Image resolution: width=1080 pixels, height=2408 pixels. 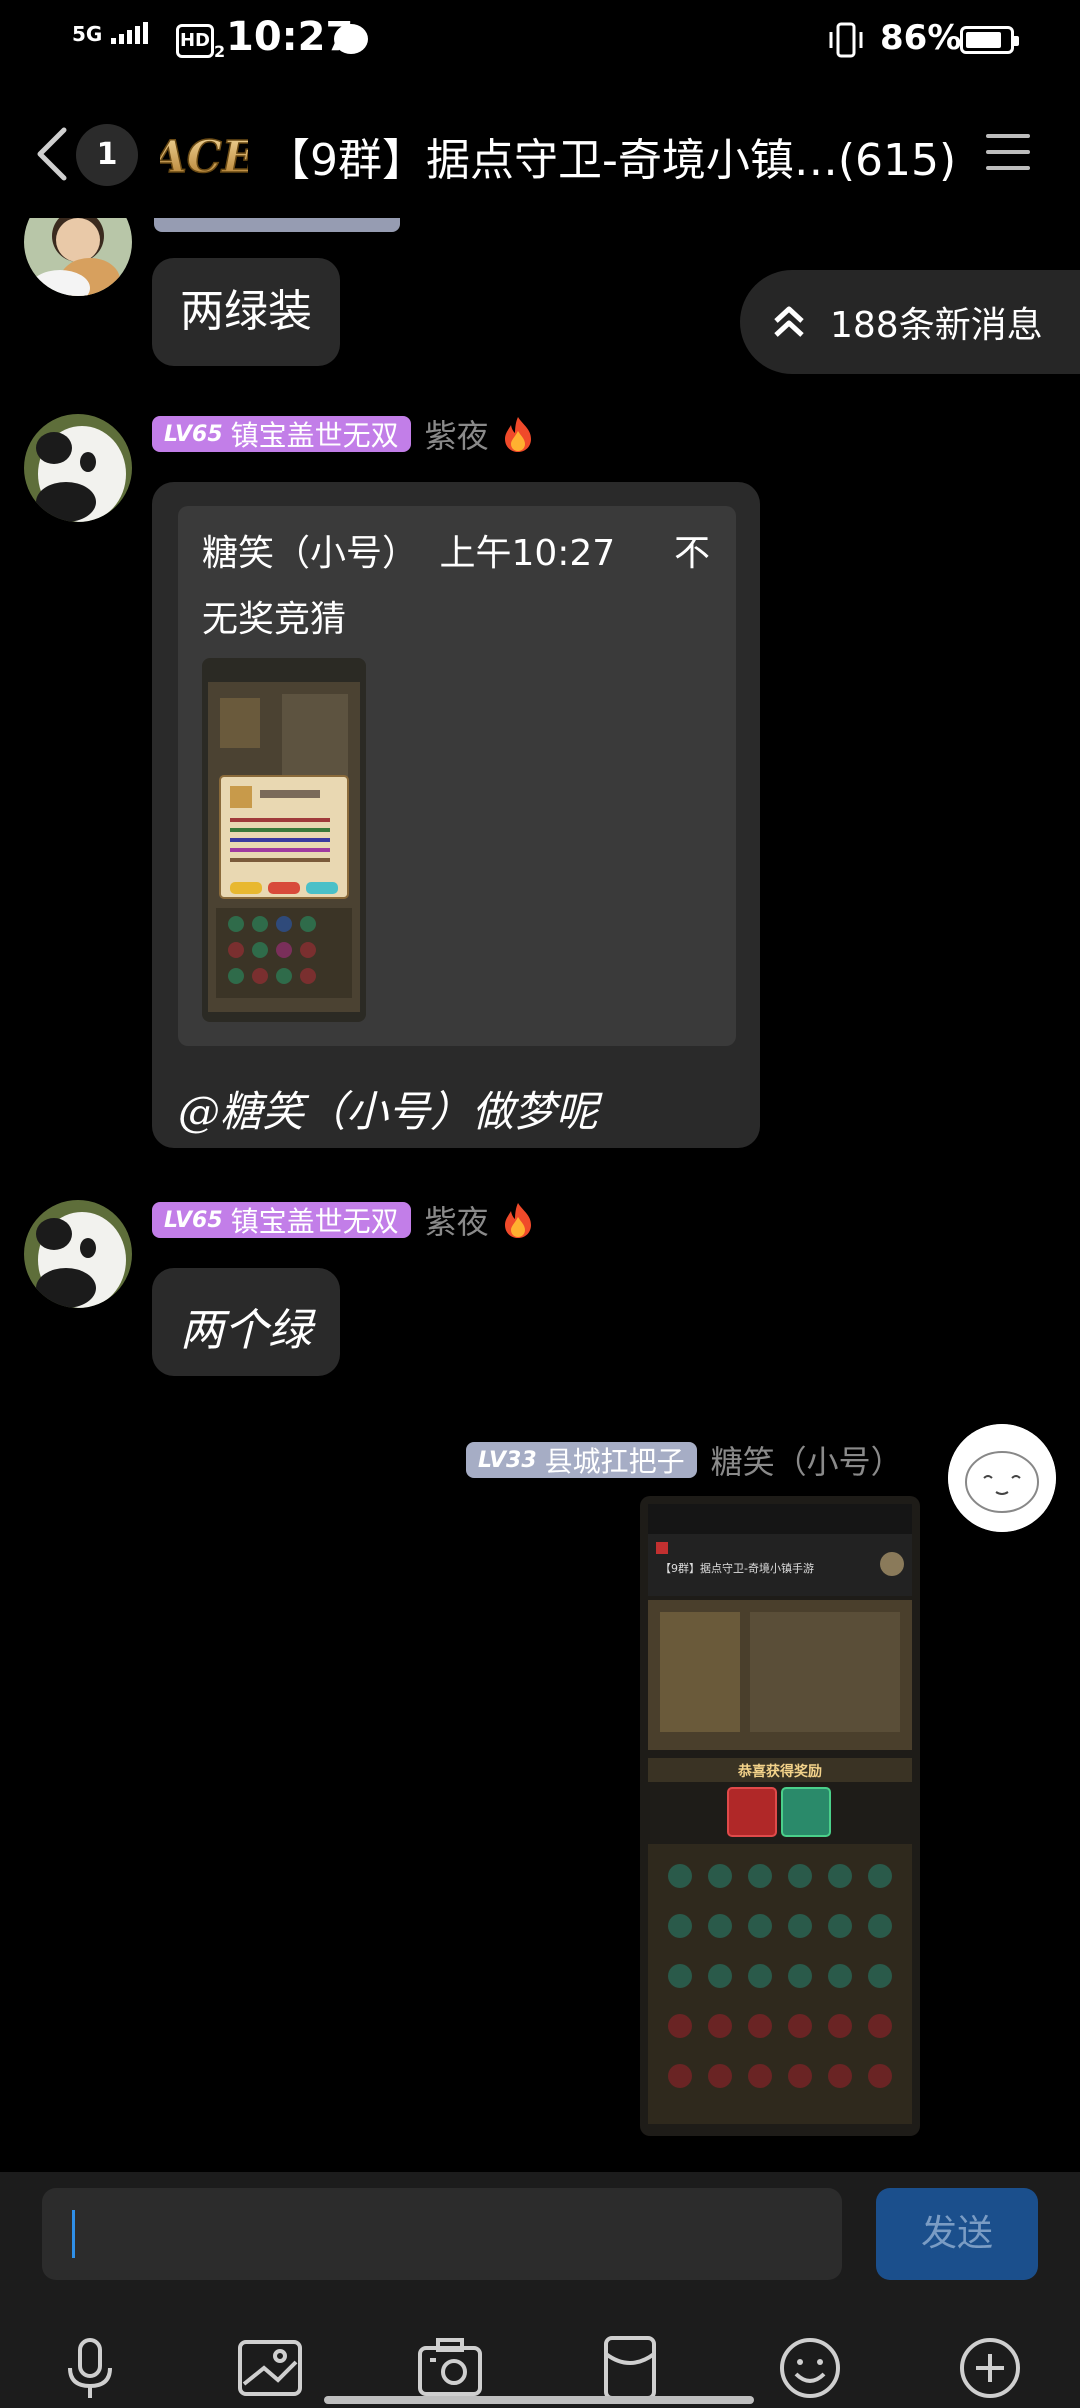 What do you see at coordinates (277, 225) in the screenshot?
I see `level-badge` at bounding box center [277, 225].